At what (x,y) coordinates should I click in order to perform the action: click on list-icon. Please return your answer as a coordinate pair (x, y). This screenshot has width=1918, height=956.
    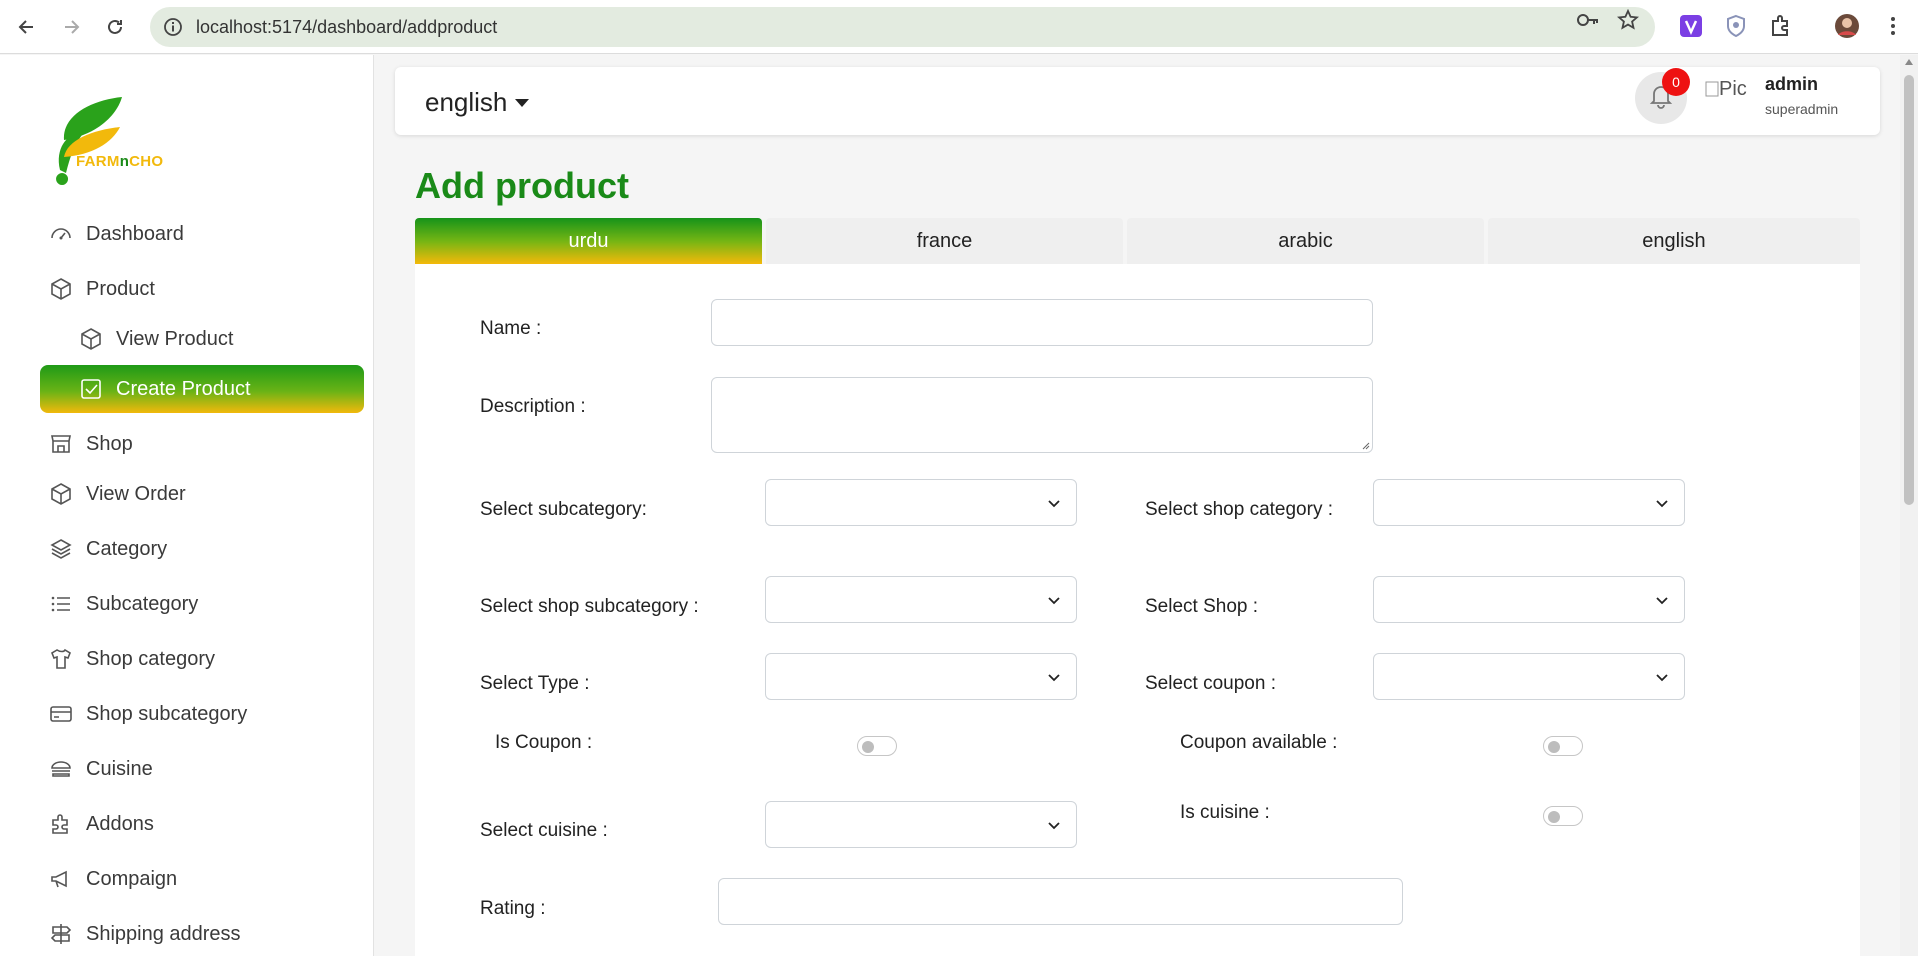
    Looking at the image, I should click on (61, 604).